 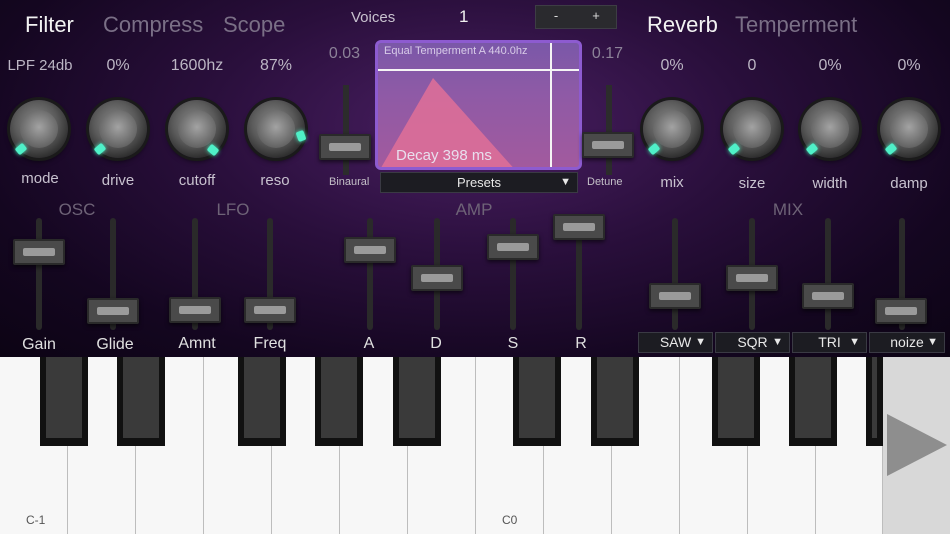 What do you see at coordinates (682, 25) in the screenshot?
I see `tab-reverb: Reverb` at bounding box center [682, 25].